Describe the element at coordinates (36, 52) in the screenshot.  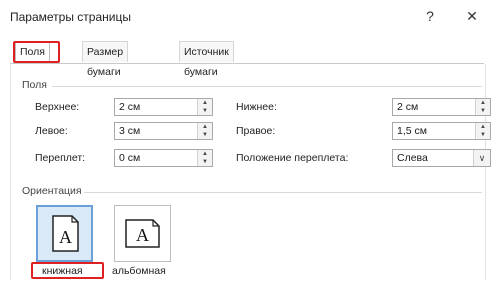
I see `tab-highlight-annotation` at that location.